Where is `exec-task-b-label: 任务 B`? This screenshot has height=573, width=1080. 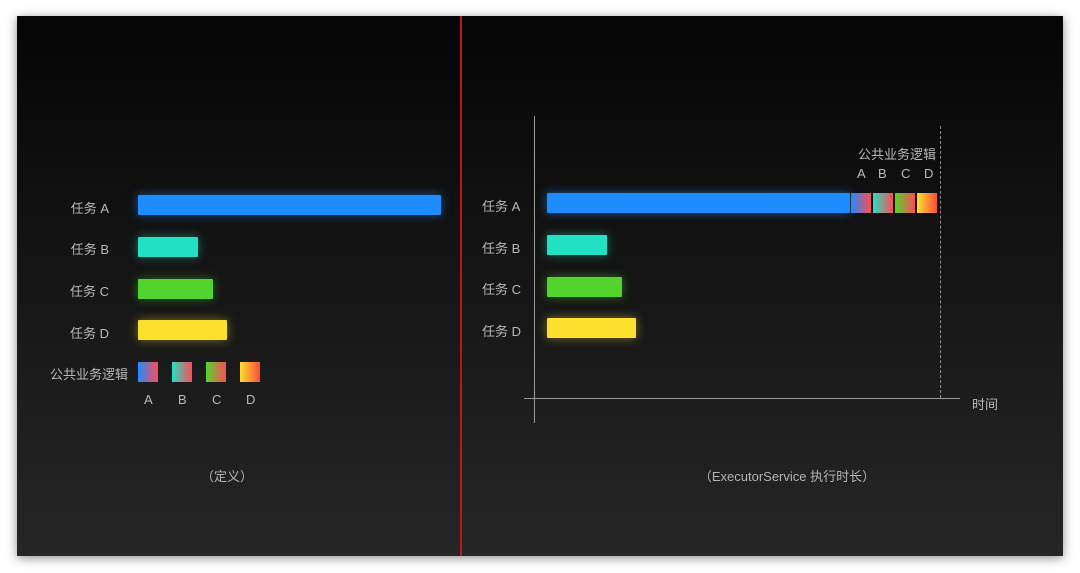
exec-task-b-label: 任务 B is located at coordinates (501, 248).